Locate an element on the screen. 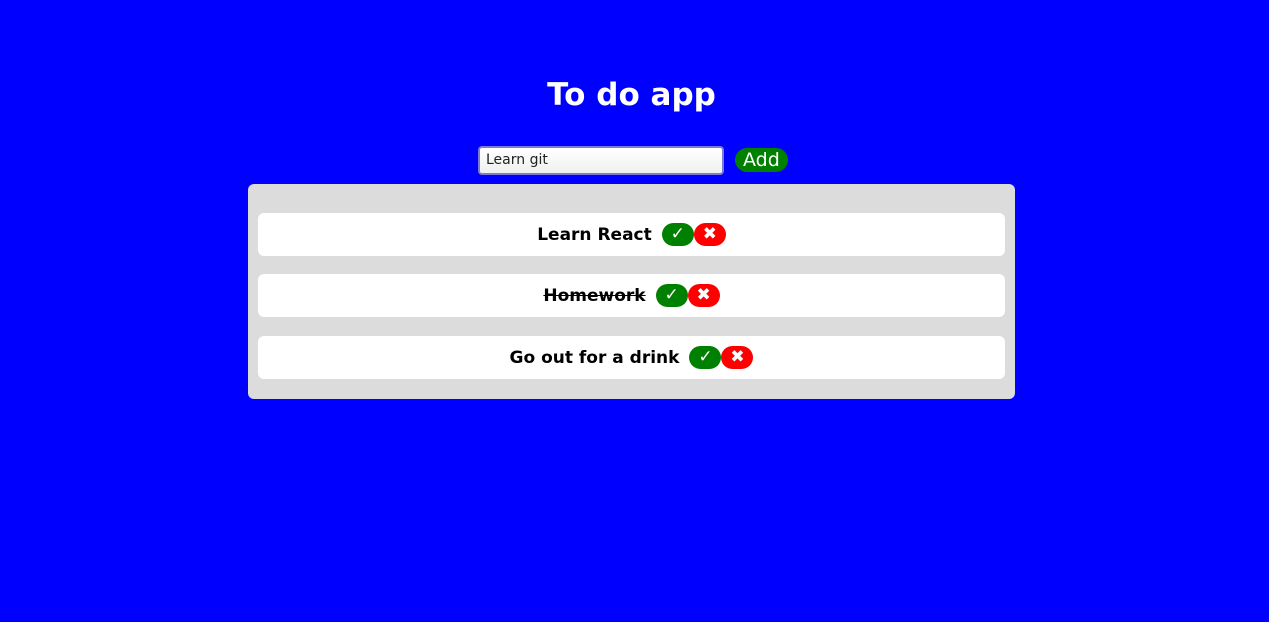 The height and width of the screenshot is (622, 1269). todo-input is located at coordinates (601, 160).